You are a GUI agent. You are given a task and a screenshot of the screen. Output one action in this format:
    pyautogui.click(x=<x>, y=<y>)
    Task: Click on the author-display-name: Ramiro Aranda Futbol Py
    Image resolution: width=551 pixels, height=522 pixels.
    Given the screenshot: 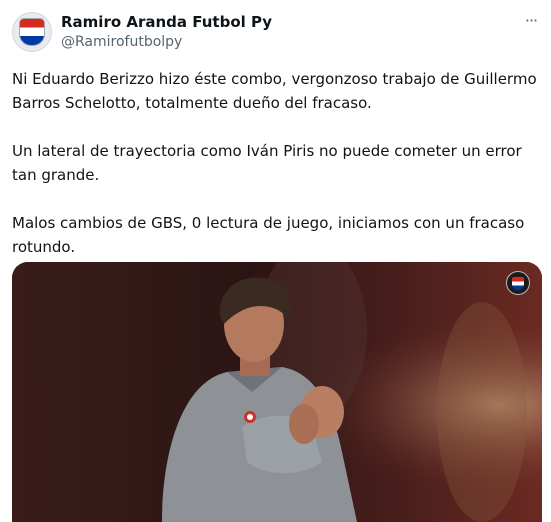 What is the action you would take?
    pyautogui.click(x=166, y=22)
    